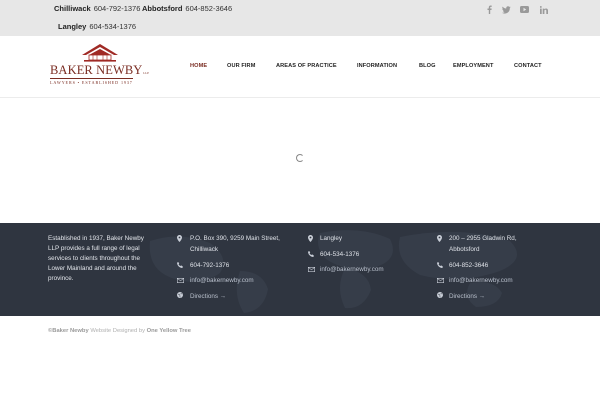 This screenshot has width=600, height=400. What do you see at coordinates (241, 66) in the screenshot?
I see `nav-our-firm: OUR FIRM` at bounding box center [241, 66].